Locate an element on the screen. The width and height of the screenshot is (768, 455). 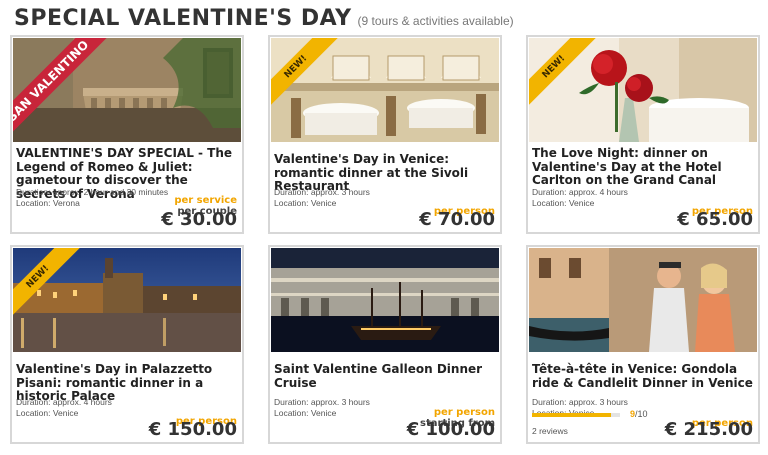
rating-score: 9/10 is located at coordinates (639, 414).